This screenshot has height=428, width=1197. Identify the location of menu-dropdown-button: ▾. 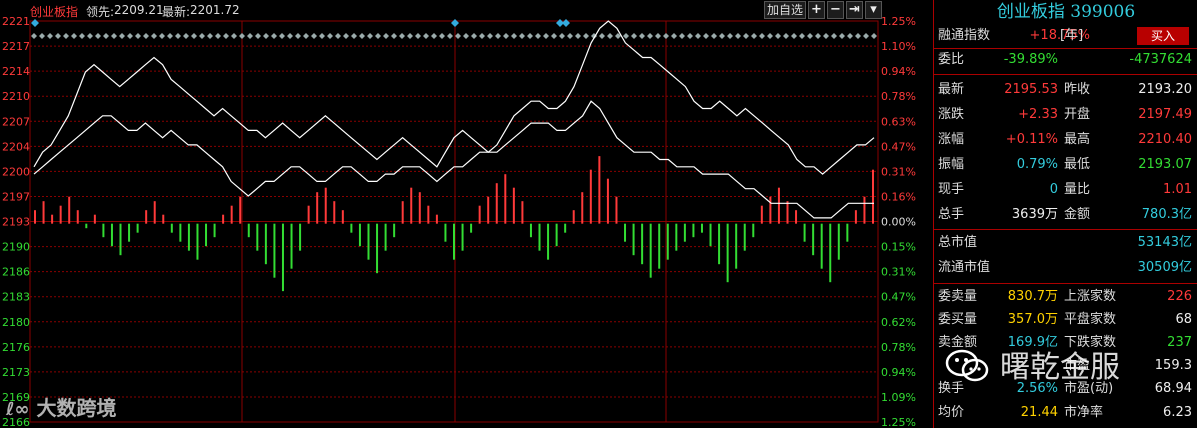
(873, 10).